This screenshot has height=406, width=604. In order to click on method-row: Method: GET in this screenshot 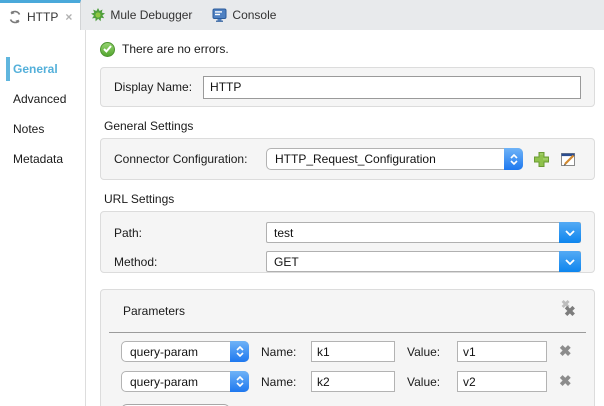, I will do `click(347, 261)`.